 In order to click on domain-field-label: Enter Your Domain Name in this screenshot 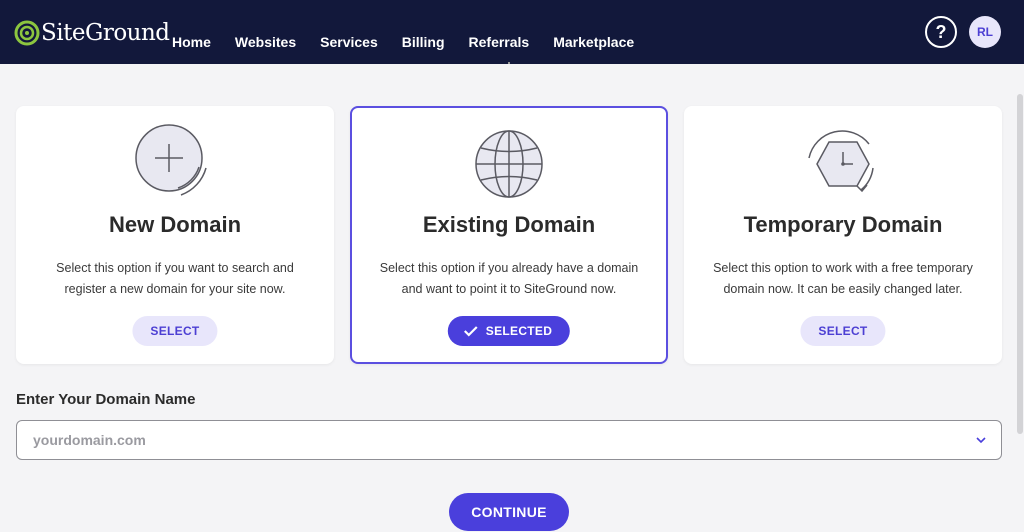, I will do `click(106, 399)`.